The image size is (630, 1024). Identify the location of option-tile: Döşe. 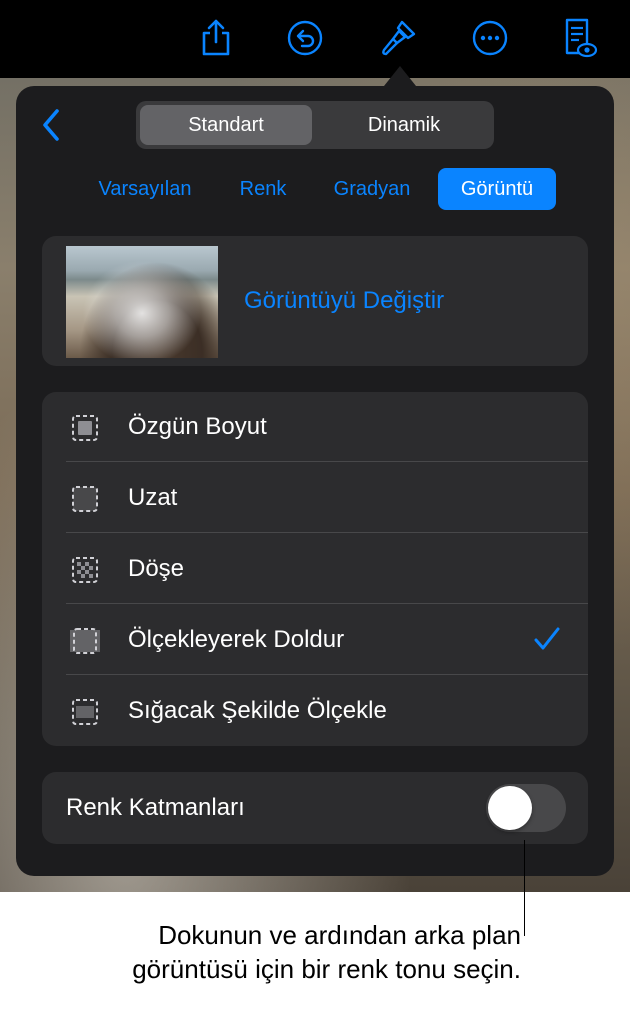
(315, 569).